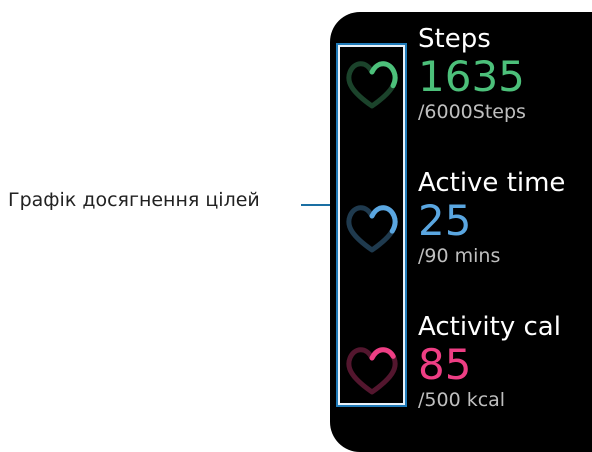 The width and height of the screenshot is (592, 452). I want to click on activity-cal-title: Activity cal, so click(489, 327).